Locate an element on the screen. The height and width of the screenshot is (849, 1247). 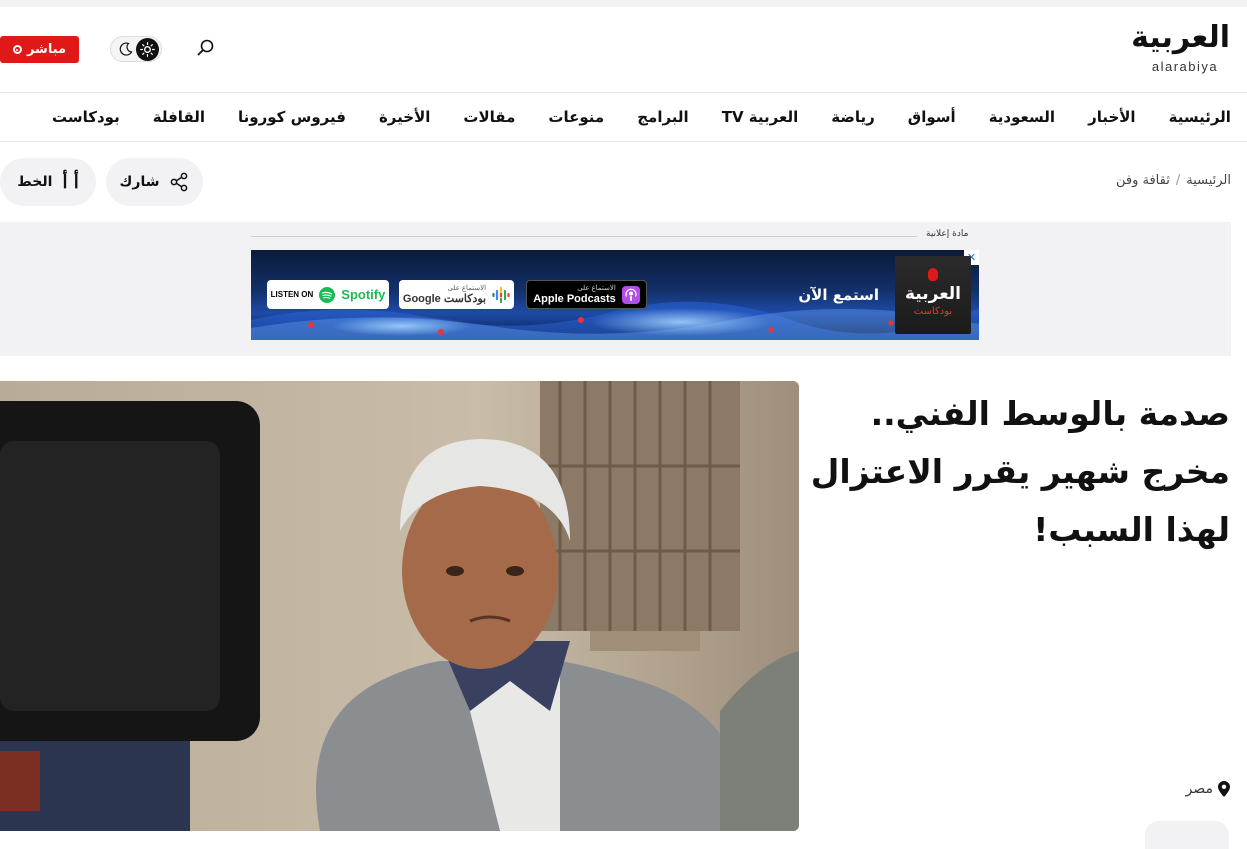
ad-logo-text: العربية is located at coordinates (932, 294).